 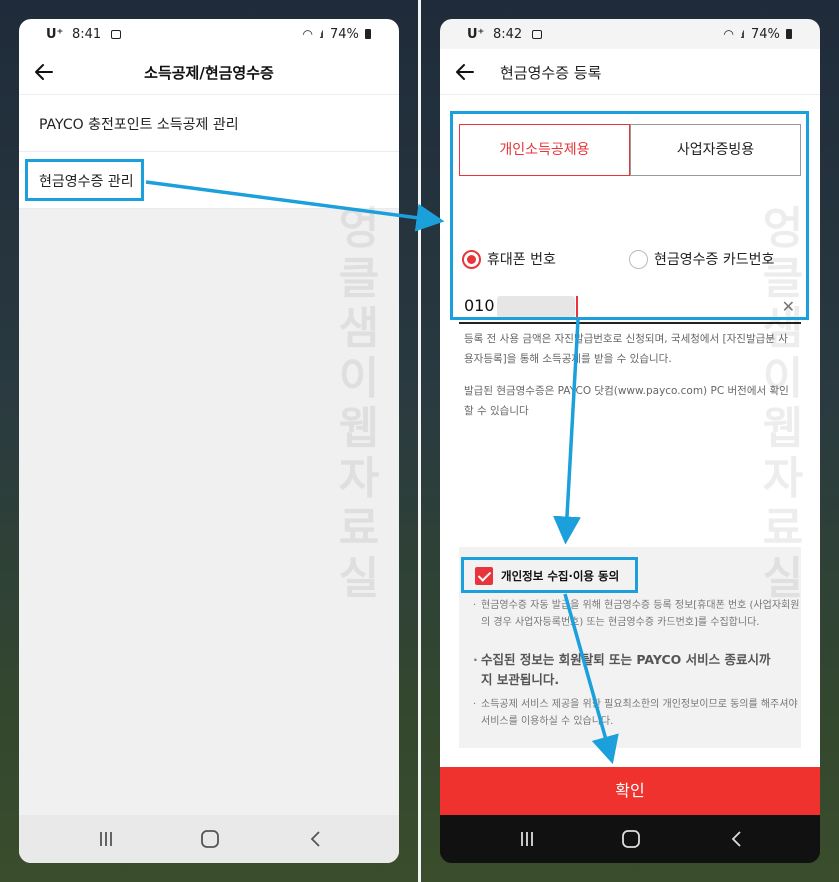 I want to click on arrow-to-confirm, so click(x=591, y=679).